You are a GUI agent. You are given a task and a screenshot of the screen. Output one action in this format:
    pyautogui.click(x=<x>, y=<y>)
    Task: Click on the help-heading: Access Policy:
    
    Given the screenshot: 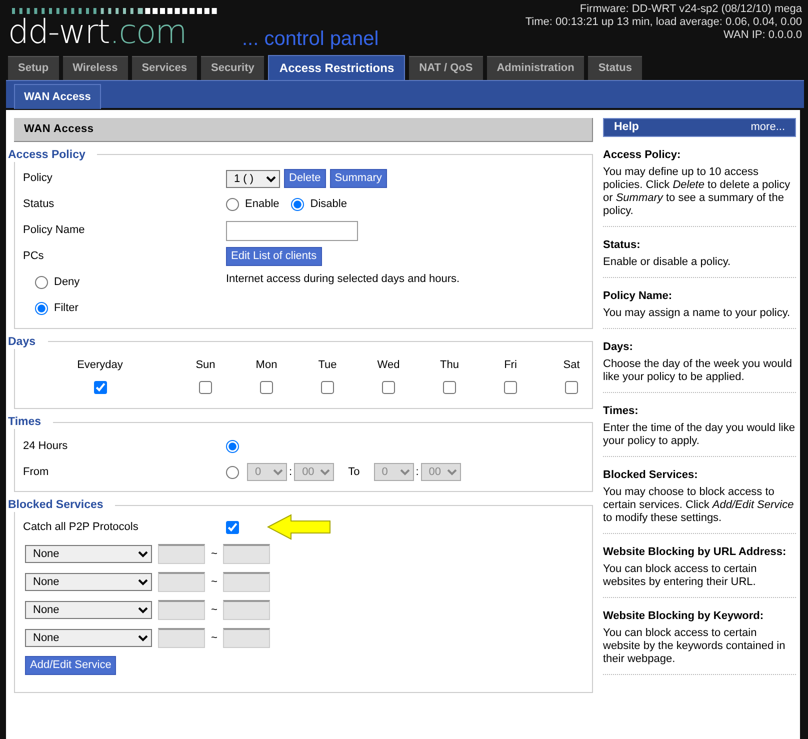 What is the action you would take?
    pyautogui.click(x=642, y=155)
    